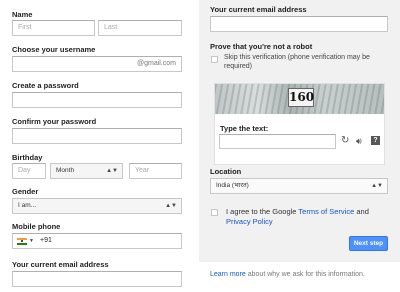  I want to click on terms-link: Terms of Service, so click(326, 211).